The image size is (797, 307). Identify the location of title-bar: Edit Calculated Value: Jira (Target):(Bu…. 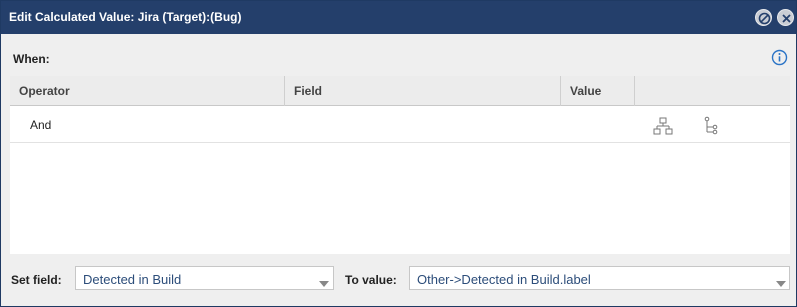
(398, 17).